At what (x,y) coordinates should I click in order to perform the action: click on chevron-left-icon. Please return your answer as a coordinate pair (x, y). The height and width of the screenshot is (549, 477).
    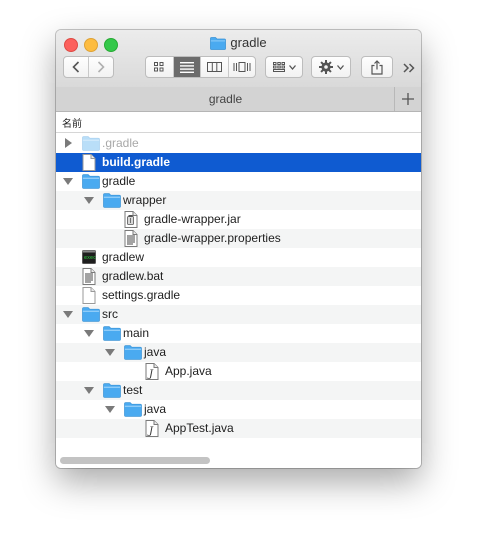
    Looking at the image, I should click on (76, 67).